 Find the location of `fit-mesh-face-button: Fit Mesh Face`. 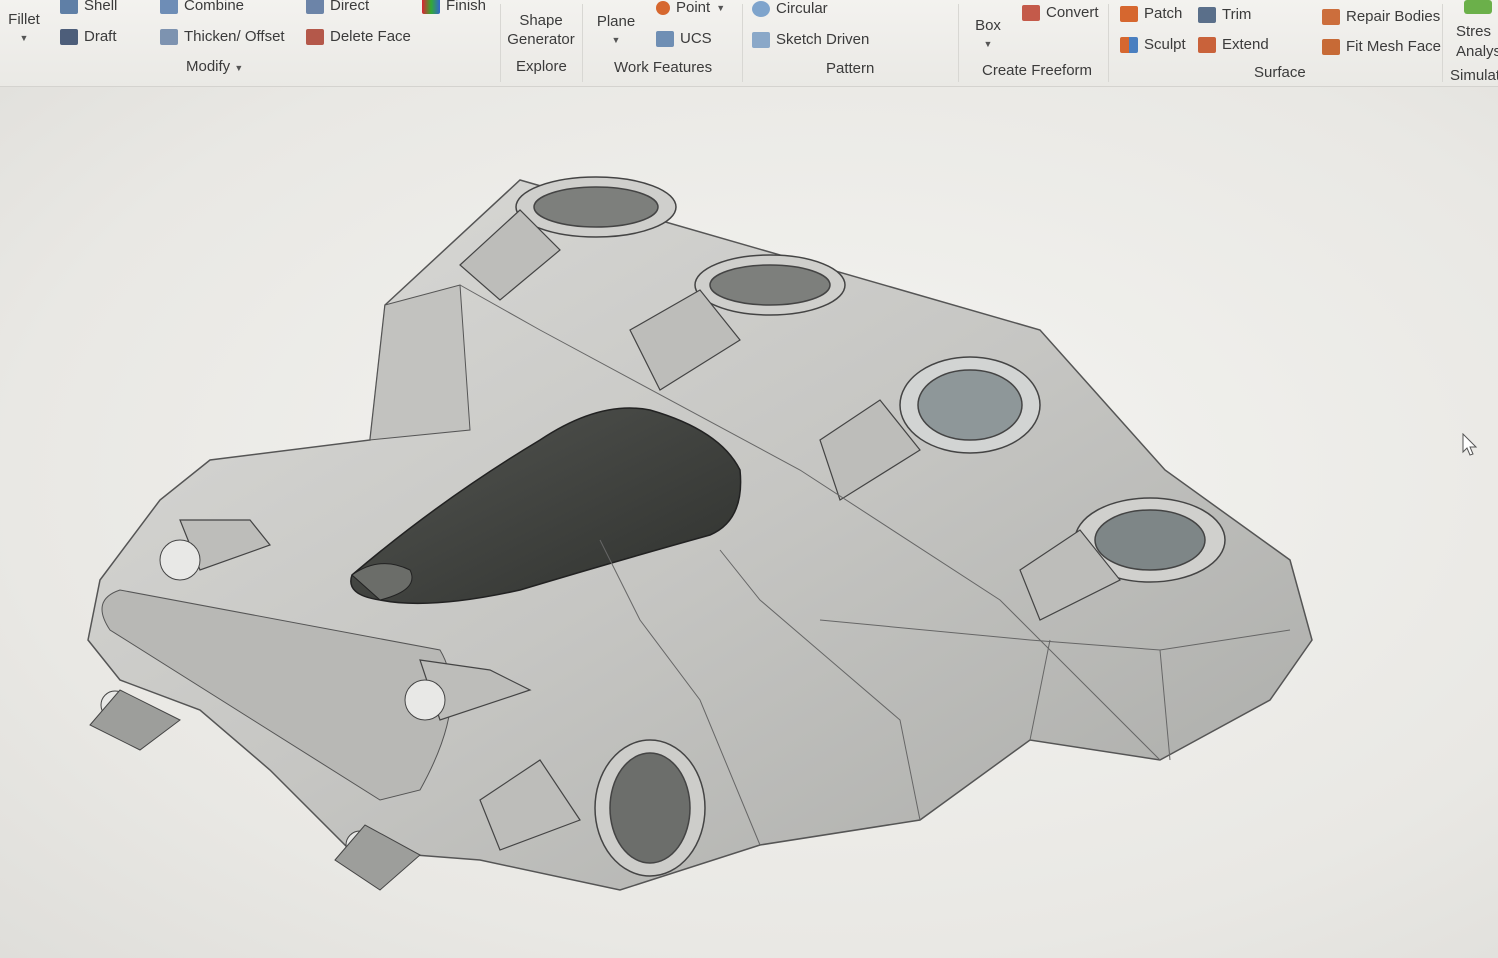

fit-mesh-face-button: Fit Mesh Face is located at coordinates (1381, 46).